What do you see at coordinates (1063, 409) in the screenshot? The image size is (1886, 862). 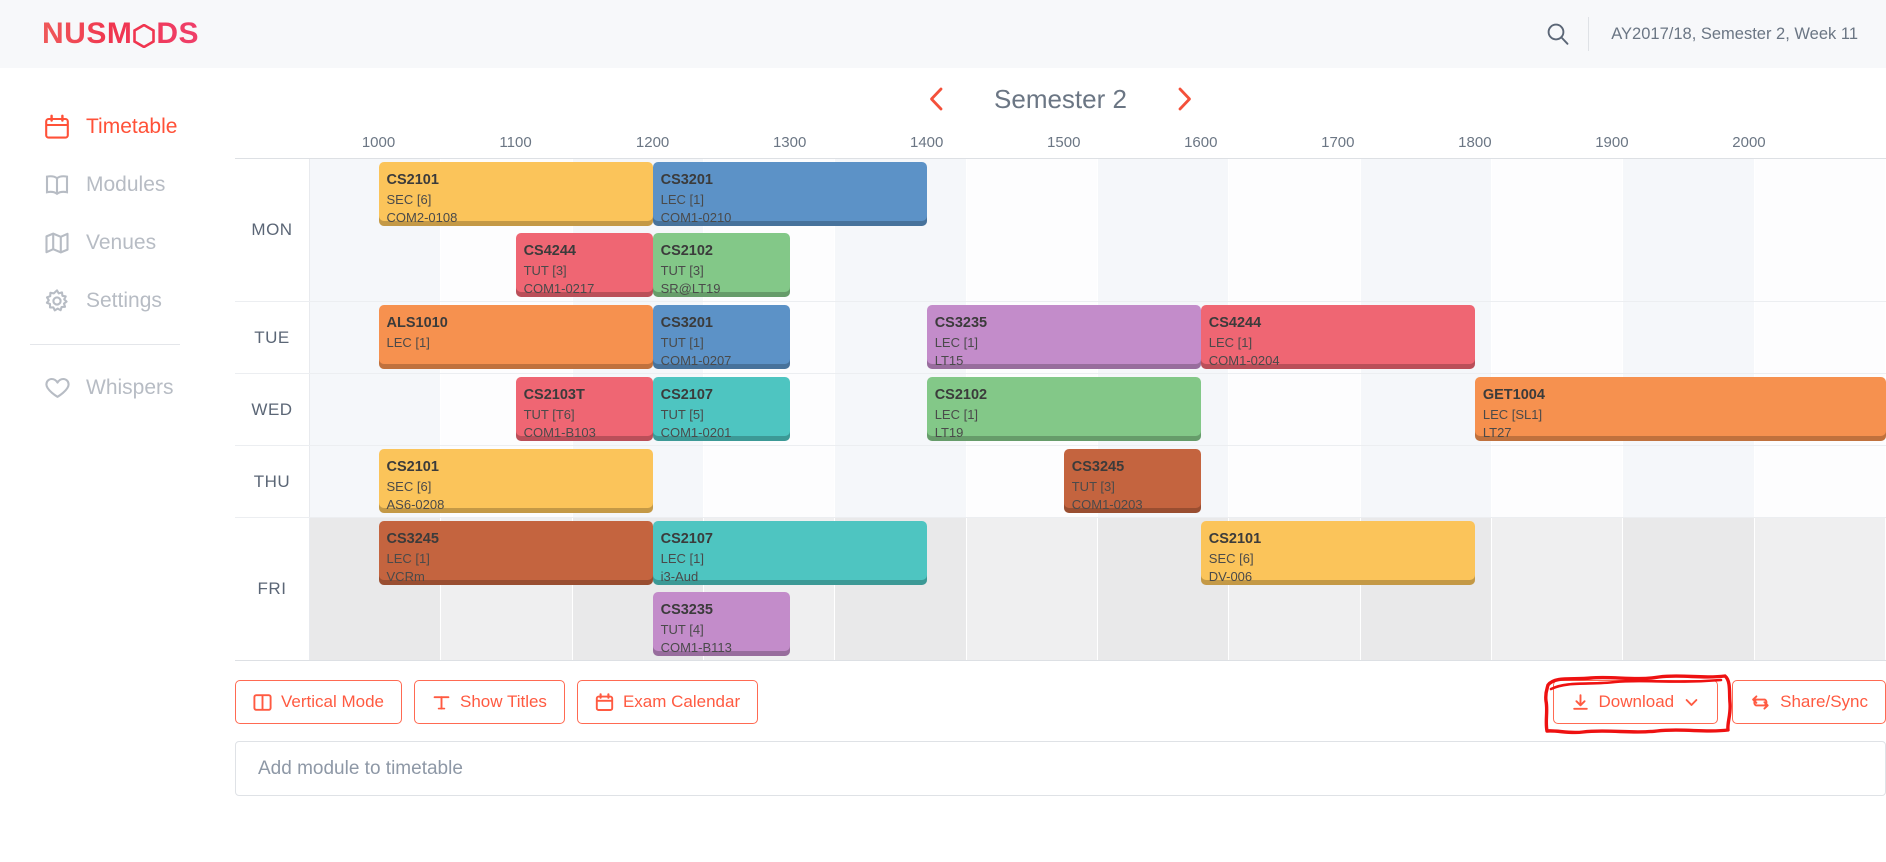 I see `lesson-block: CS2102 LEC [1] LT19` at bounding box center [1063, 409].